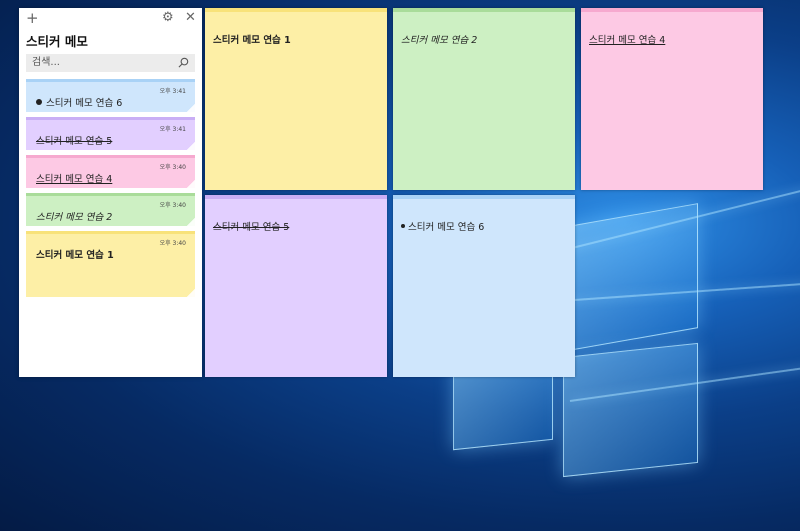 Image resolution: width=800 pixels, height=531 pixels. I want to click on sticky-note-5: 스티커 메모 연습 5, so click(296, 286).